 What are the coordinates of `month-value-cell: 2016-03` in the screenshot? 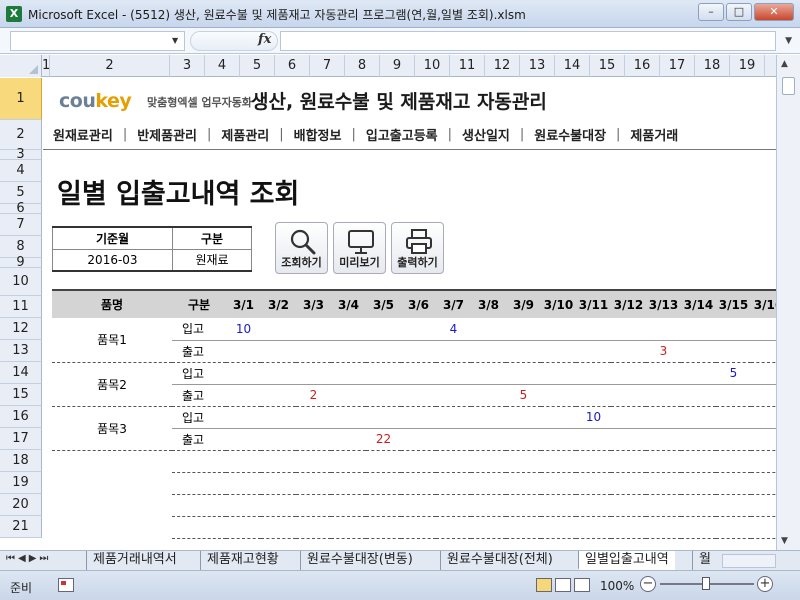 It's located at (112, 260).